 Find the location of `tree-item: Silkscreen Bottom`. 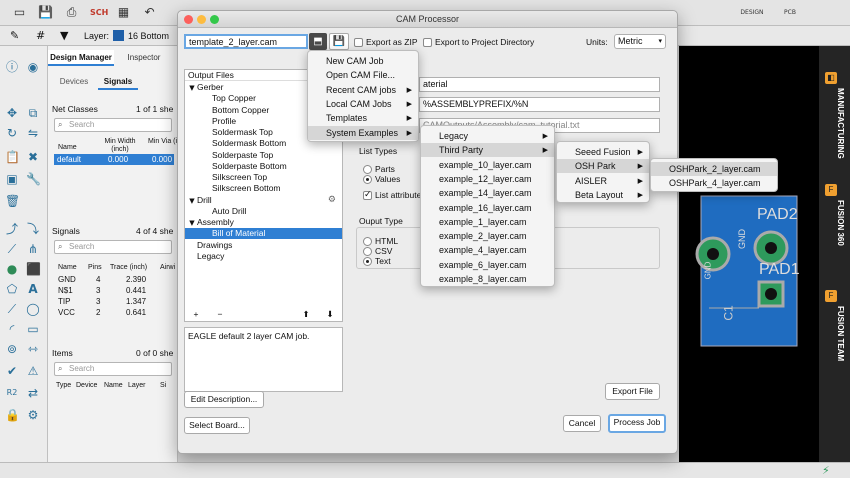

tree-item: Silkscreen Bottom is located at coordinates (263, 188).